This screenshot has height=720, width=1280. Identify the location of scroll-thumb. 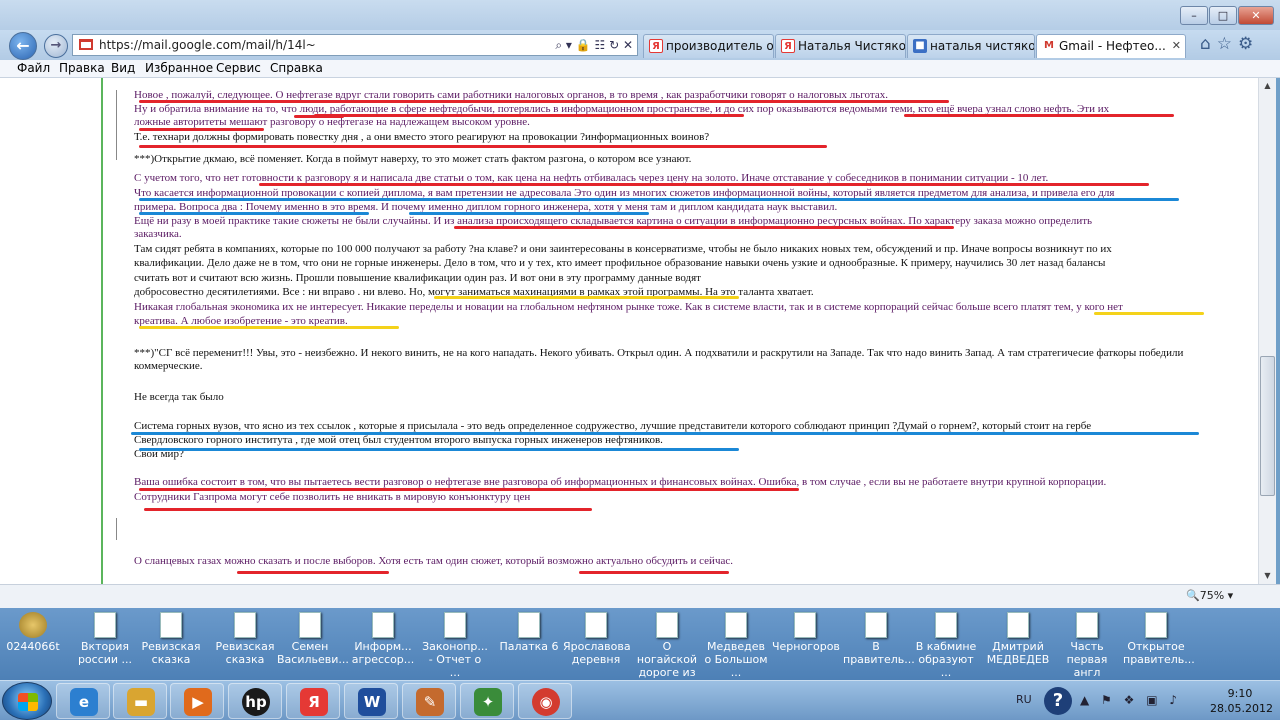
(1267, 426).